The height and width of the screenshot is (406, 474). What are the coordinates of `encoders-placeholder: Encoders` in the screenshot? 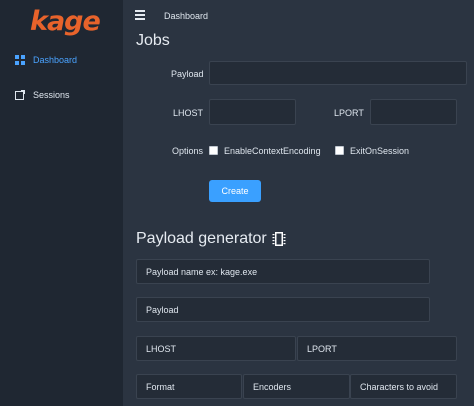 It's located at (272, 386).